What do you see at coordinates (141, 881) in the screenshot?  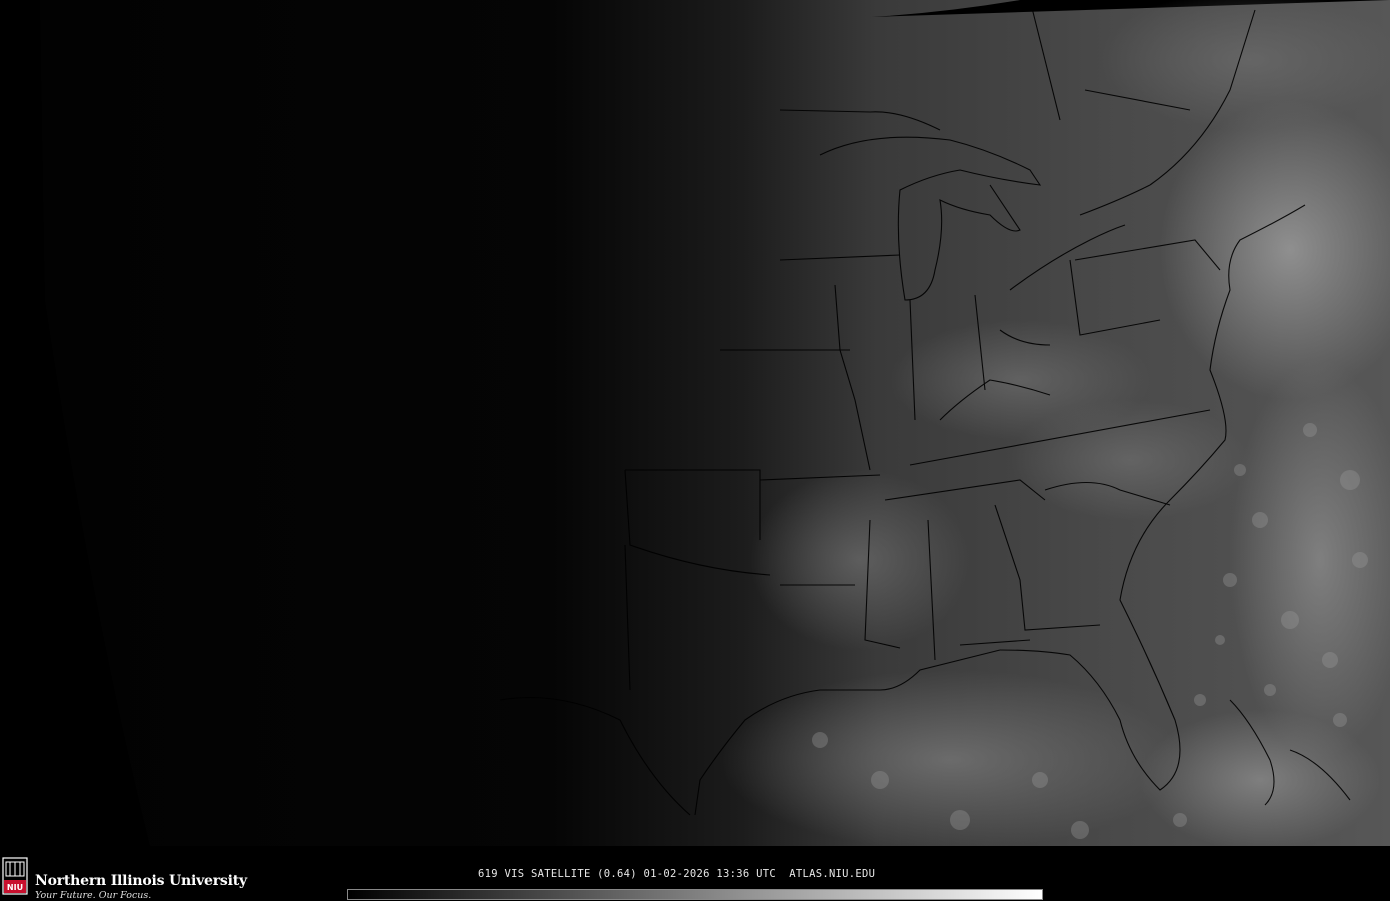 I see `logo-university-name: Northern Illinois University` at bounding box center [141, 881].